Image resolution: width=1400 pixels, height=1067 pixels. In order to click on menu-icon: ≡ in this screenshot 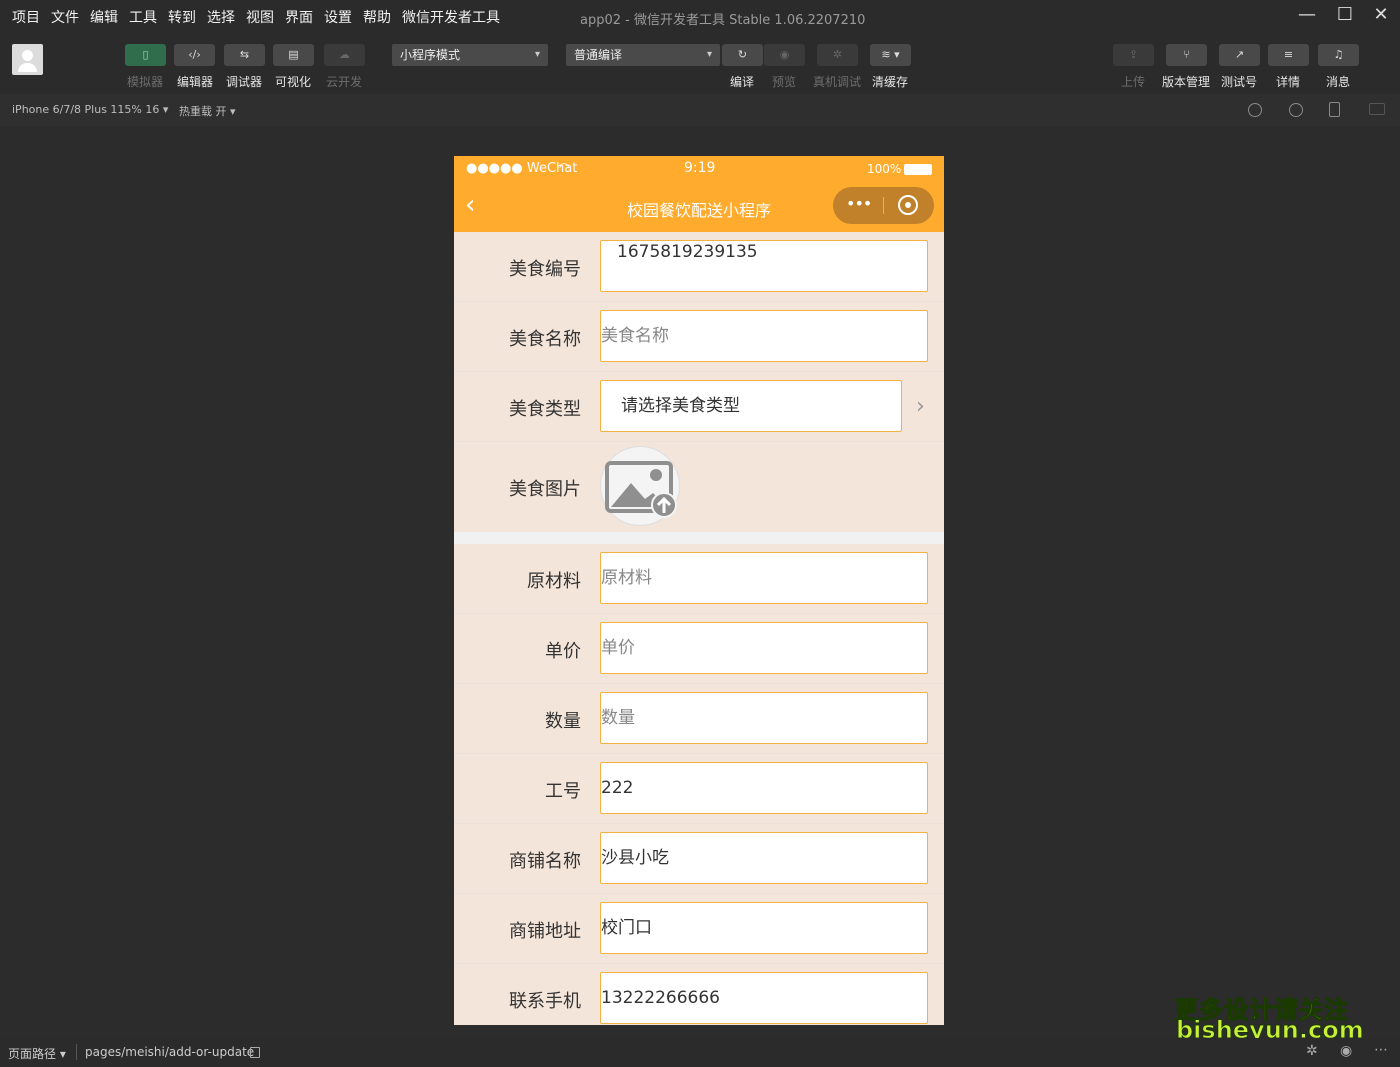, I will do `click(1288, 54)`.